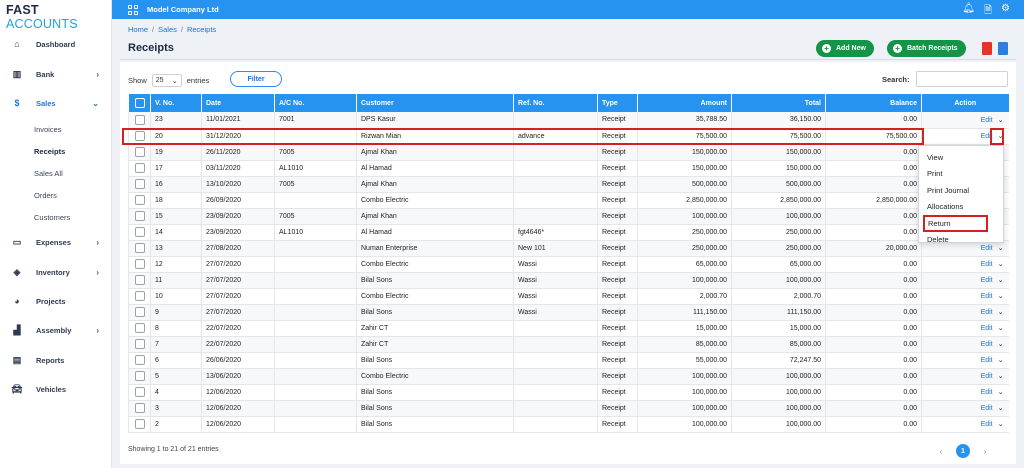 This screenshot has width=1024, height=468. I want to click on entries-select: 25 ⌄, so click(166, 80).